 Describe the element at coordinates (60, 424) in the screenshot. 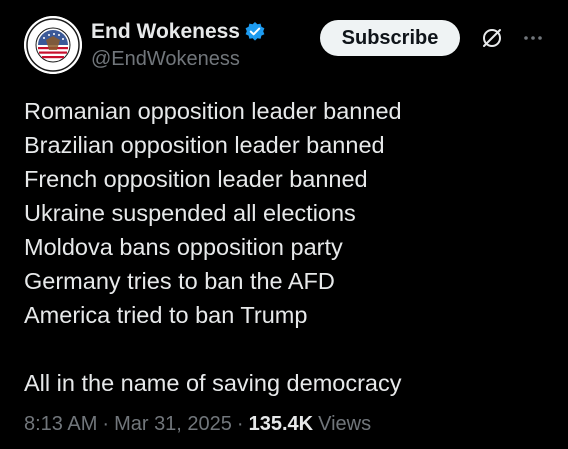

I see `tweet-time: 8:13 AM` at that location.